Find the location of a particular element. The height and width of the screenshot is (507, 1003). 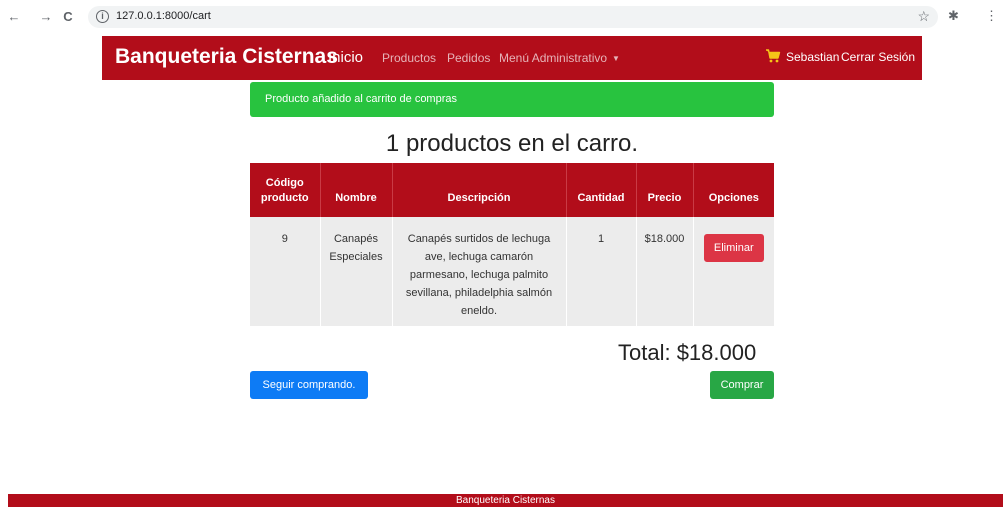

header-opciones: Opciones is located at coordinates (733, 190).